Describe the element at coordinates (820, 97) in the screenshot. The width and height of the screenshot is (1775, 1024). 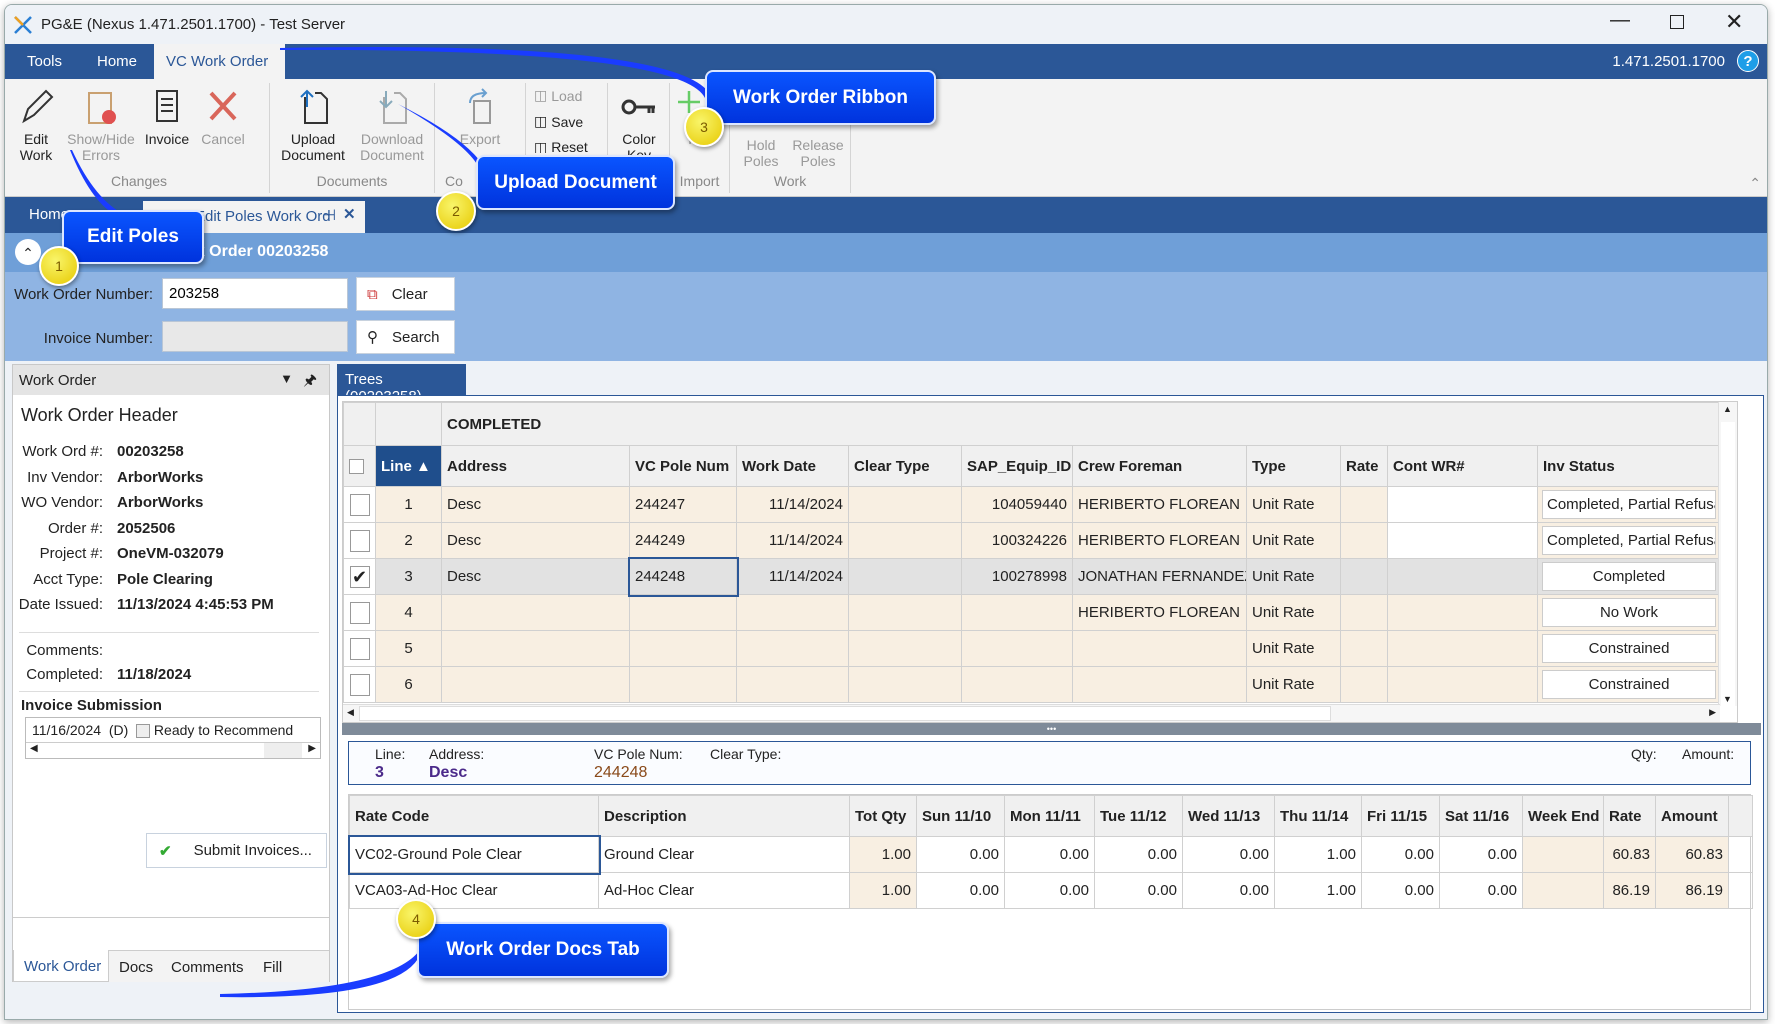
I see `callout-work-order-ribbon: Work Order Ribbon` at that location.